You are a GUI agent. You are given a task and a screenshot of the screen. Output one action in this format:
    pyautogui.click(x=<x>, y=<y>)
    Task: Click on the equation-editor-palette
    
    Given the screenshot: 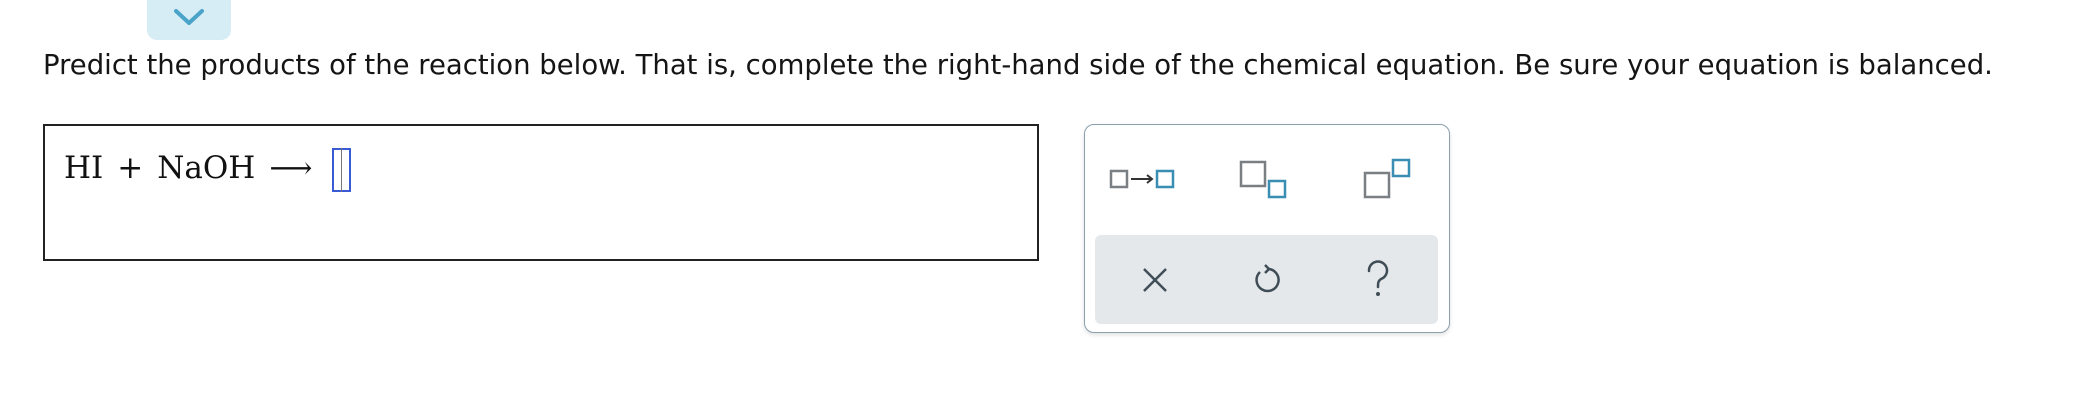 What is the action you would take?
    pyautogui.click(x=1267, y=228)
    